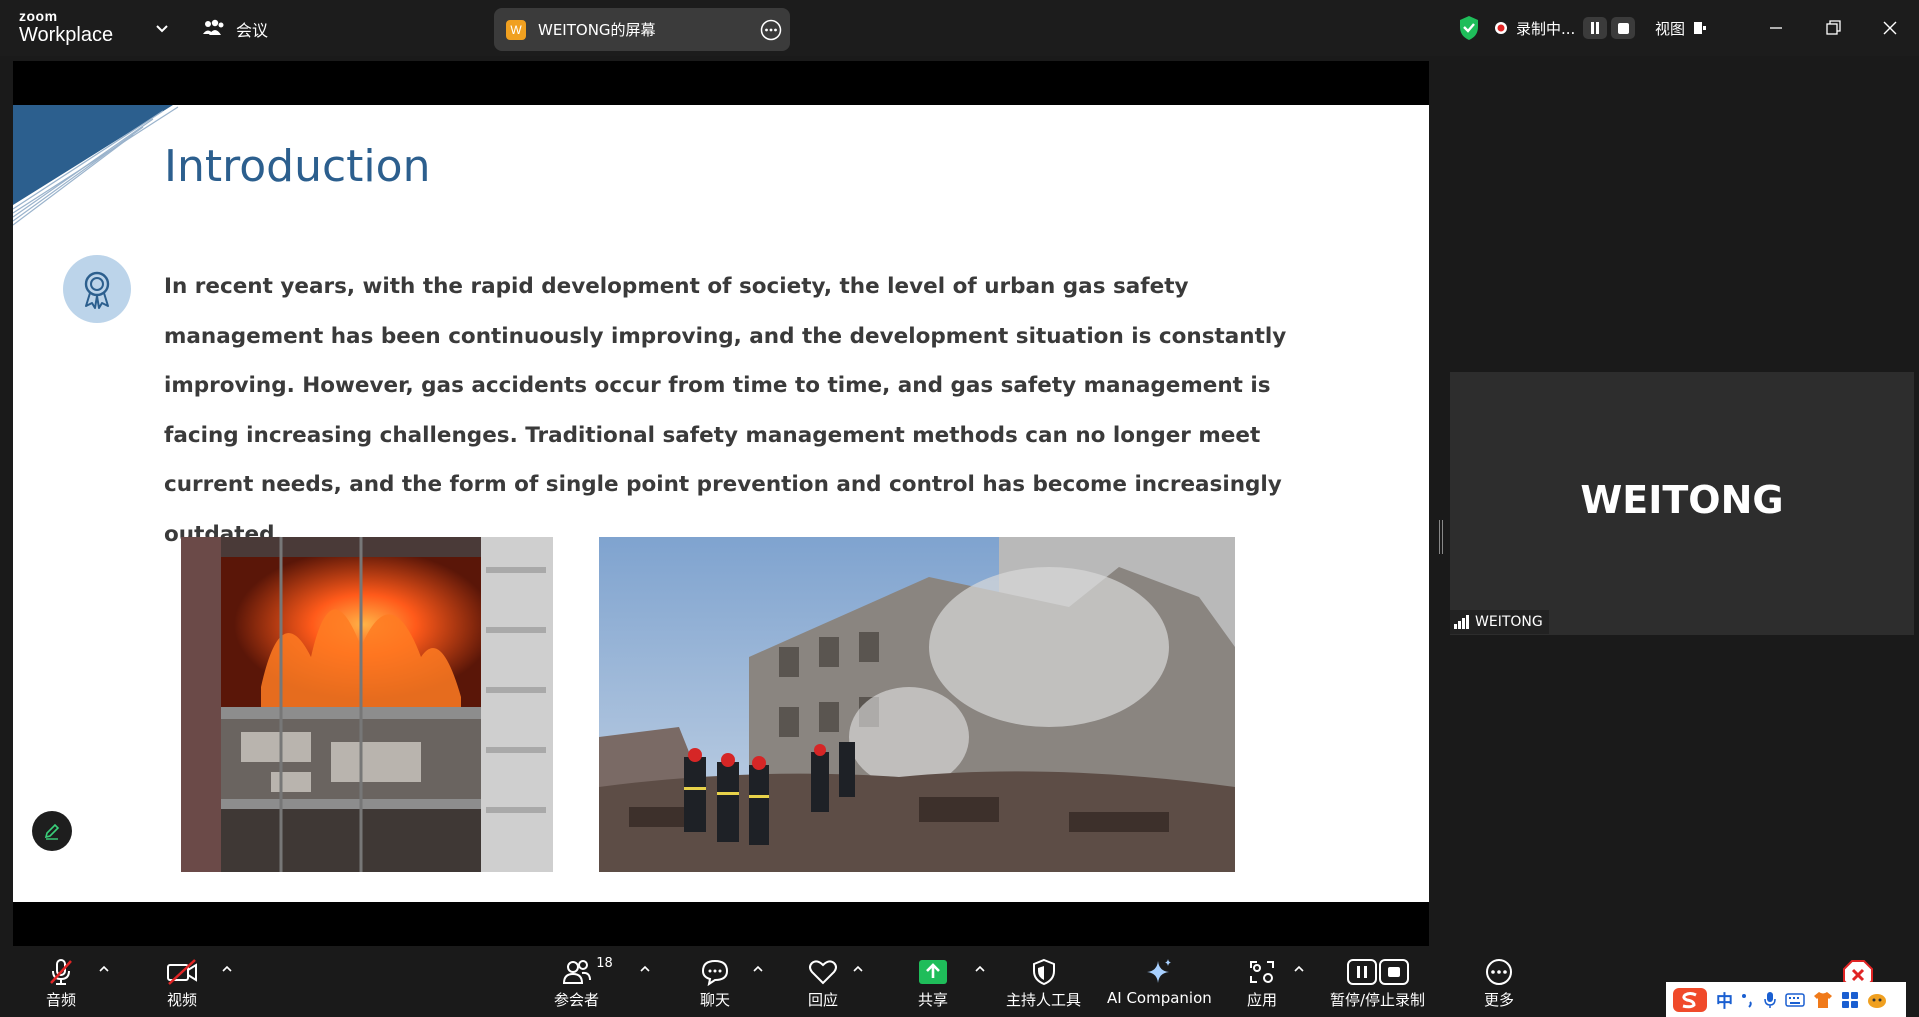  I want to click on signal-strength-icon, so click(1461, 622).